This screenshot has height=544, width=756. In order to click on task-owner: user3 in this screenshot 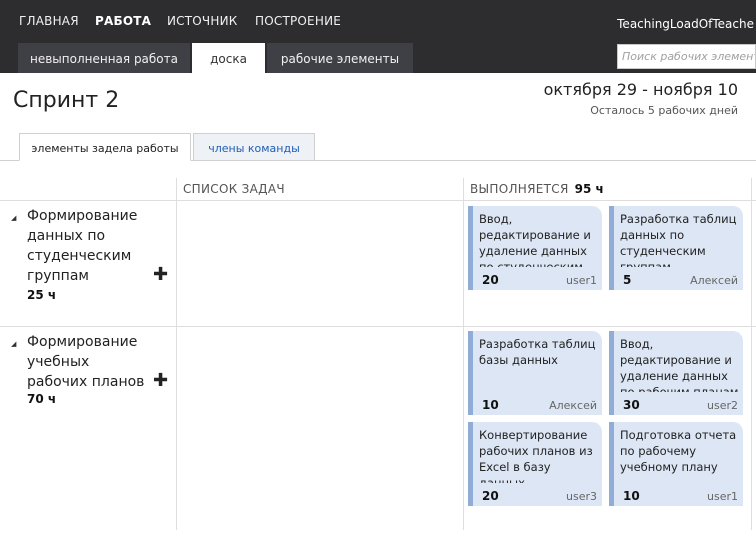, I will do `click(581, 496)`.